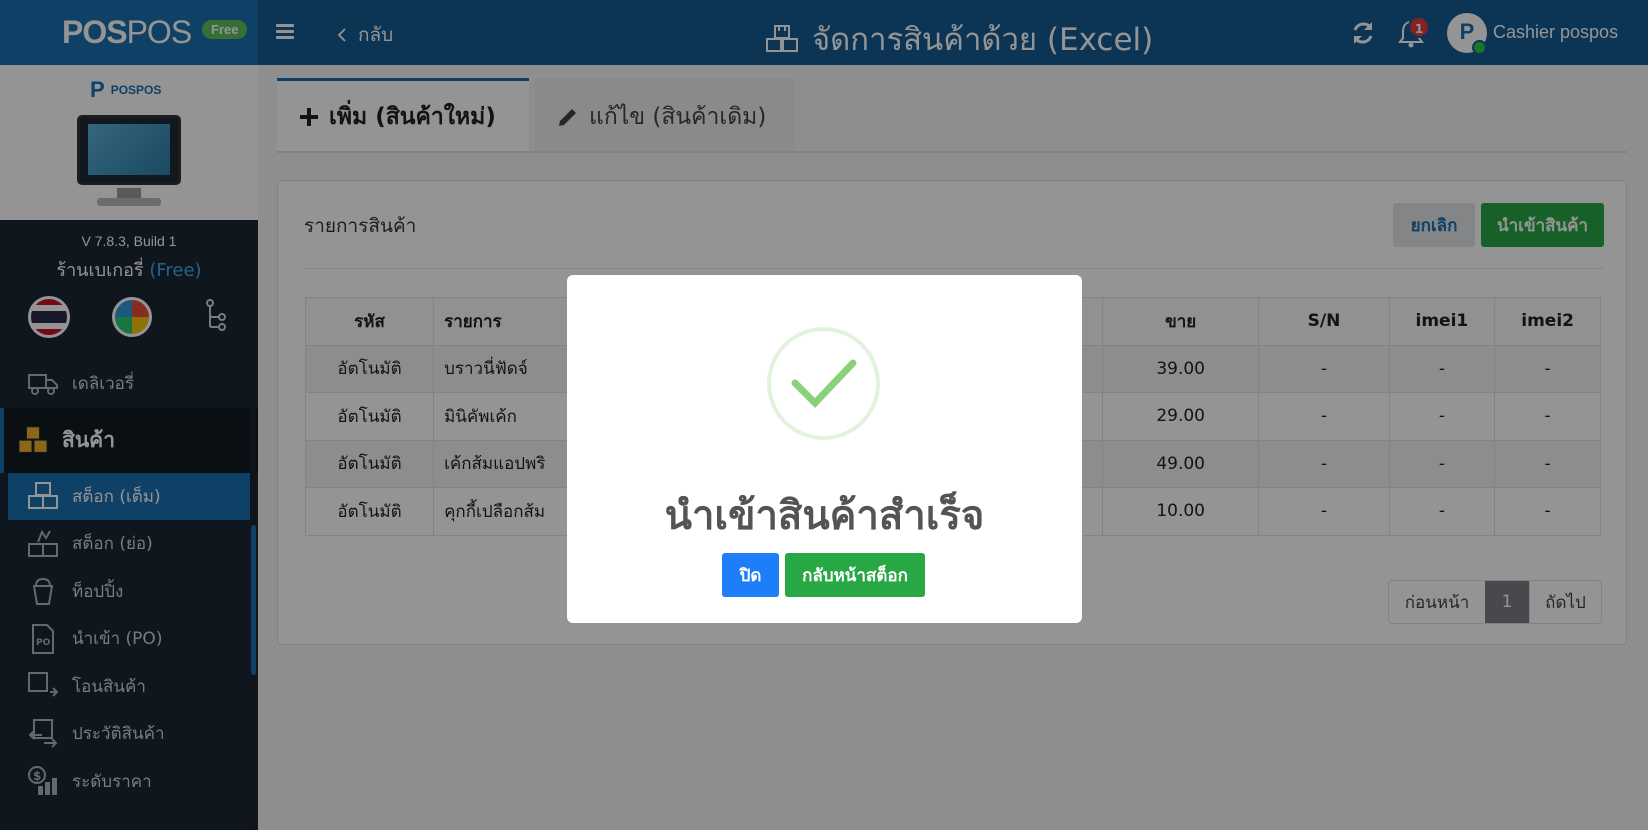 The height and width of the screenshot is (830, 1648). I want to click on success-check-icon, so click(823, 383).